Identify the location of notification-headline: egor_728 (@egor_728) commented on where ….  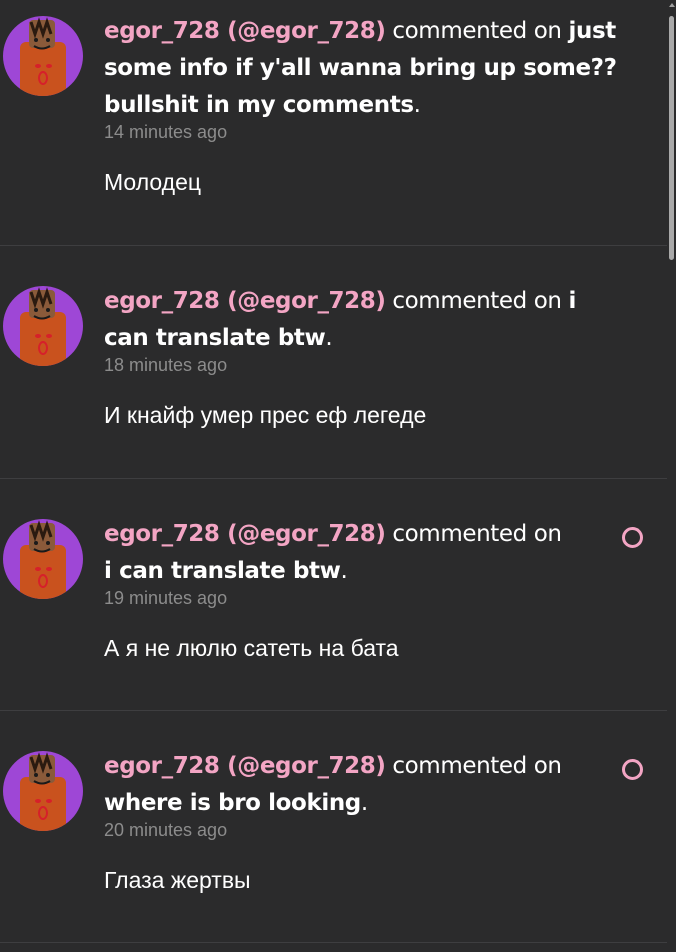
(360, 785).